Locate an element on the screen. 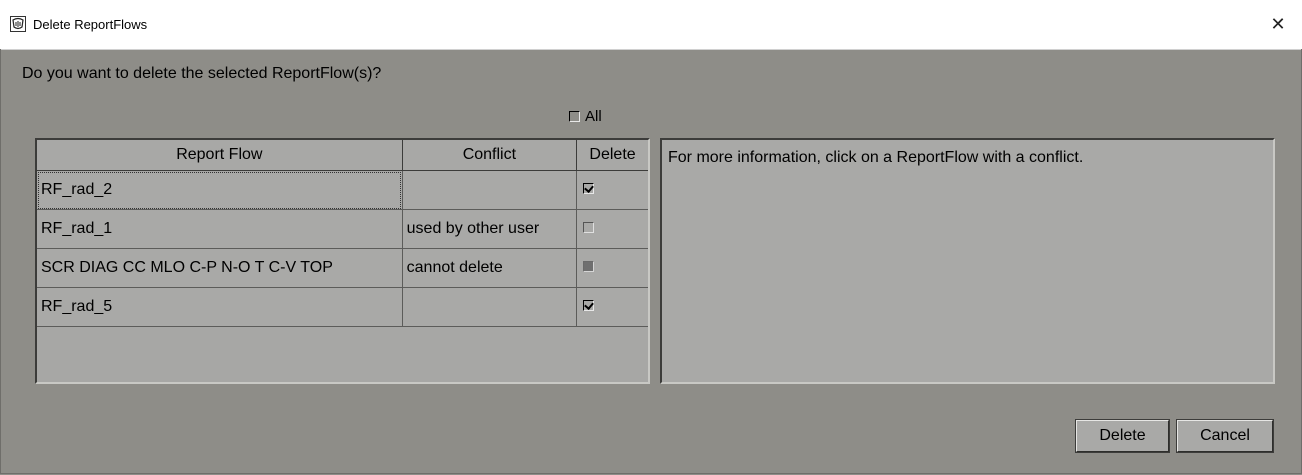  close-icon: ✕ is located at coordinates (1278, 24).